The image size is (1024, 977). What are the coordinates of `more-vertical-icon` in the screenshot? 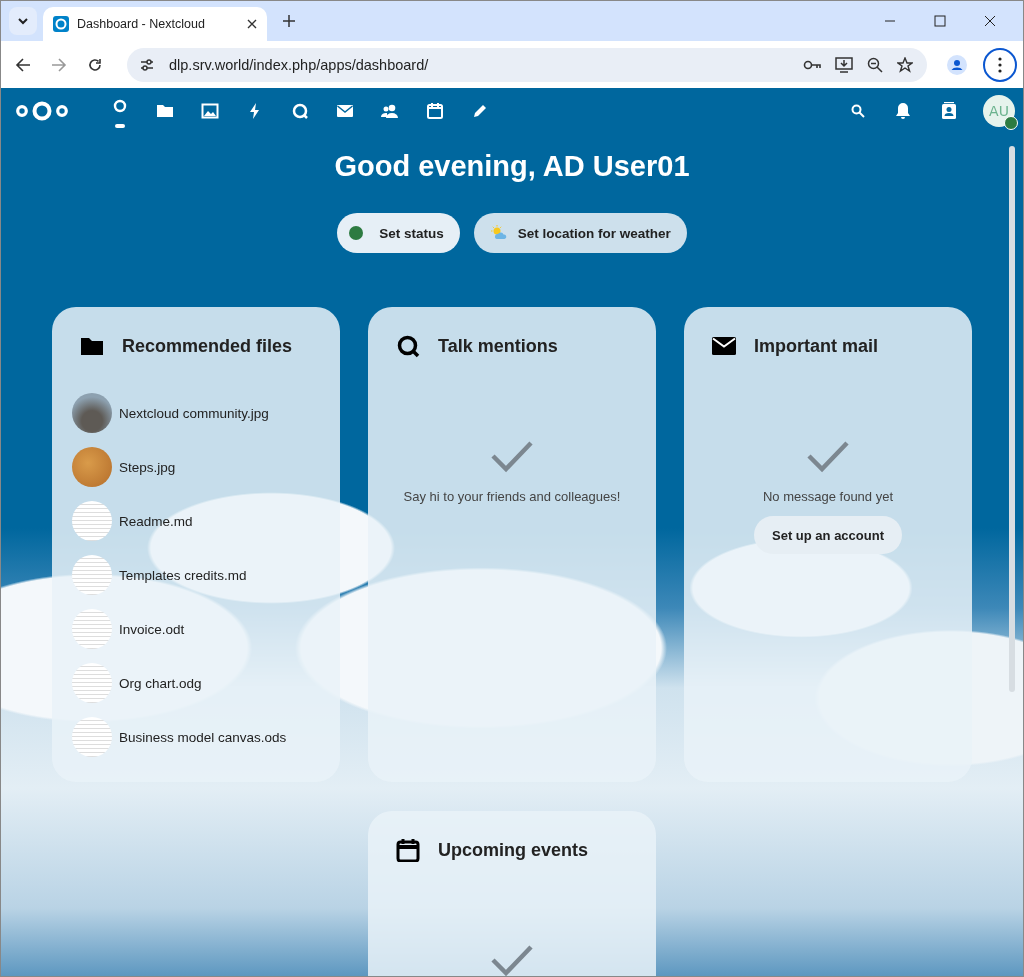 It's located at (1000, 64).